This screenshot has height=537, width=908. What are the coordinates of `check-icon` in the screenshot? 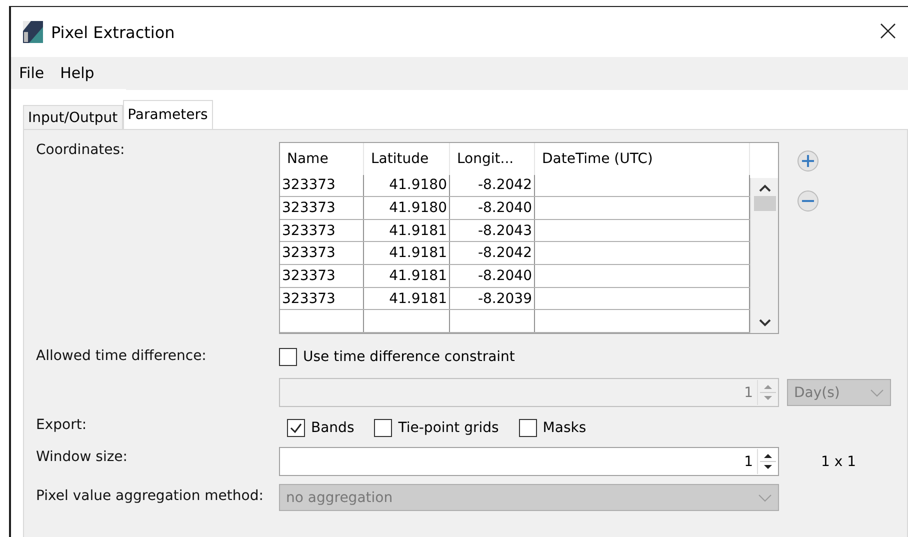 It's located at (296, 428).